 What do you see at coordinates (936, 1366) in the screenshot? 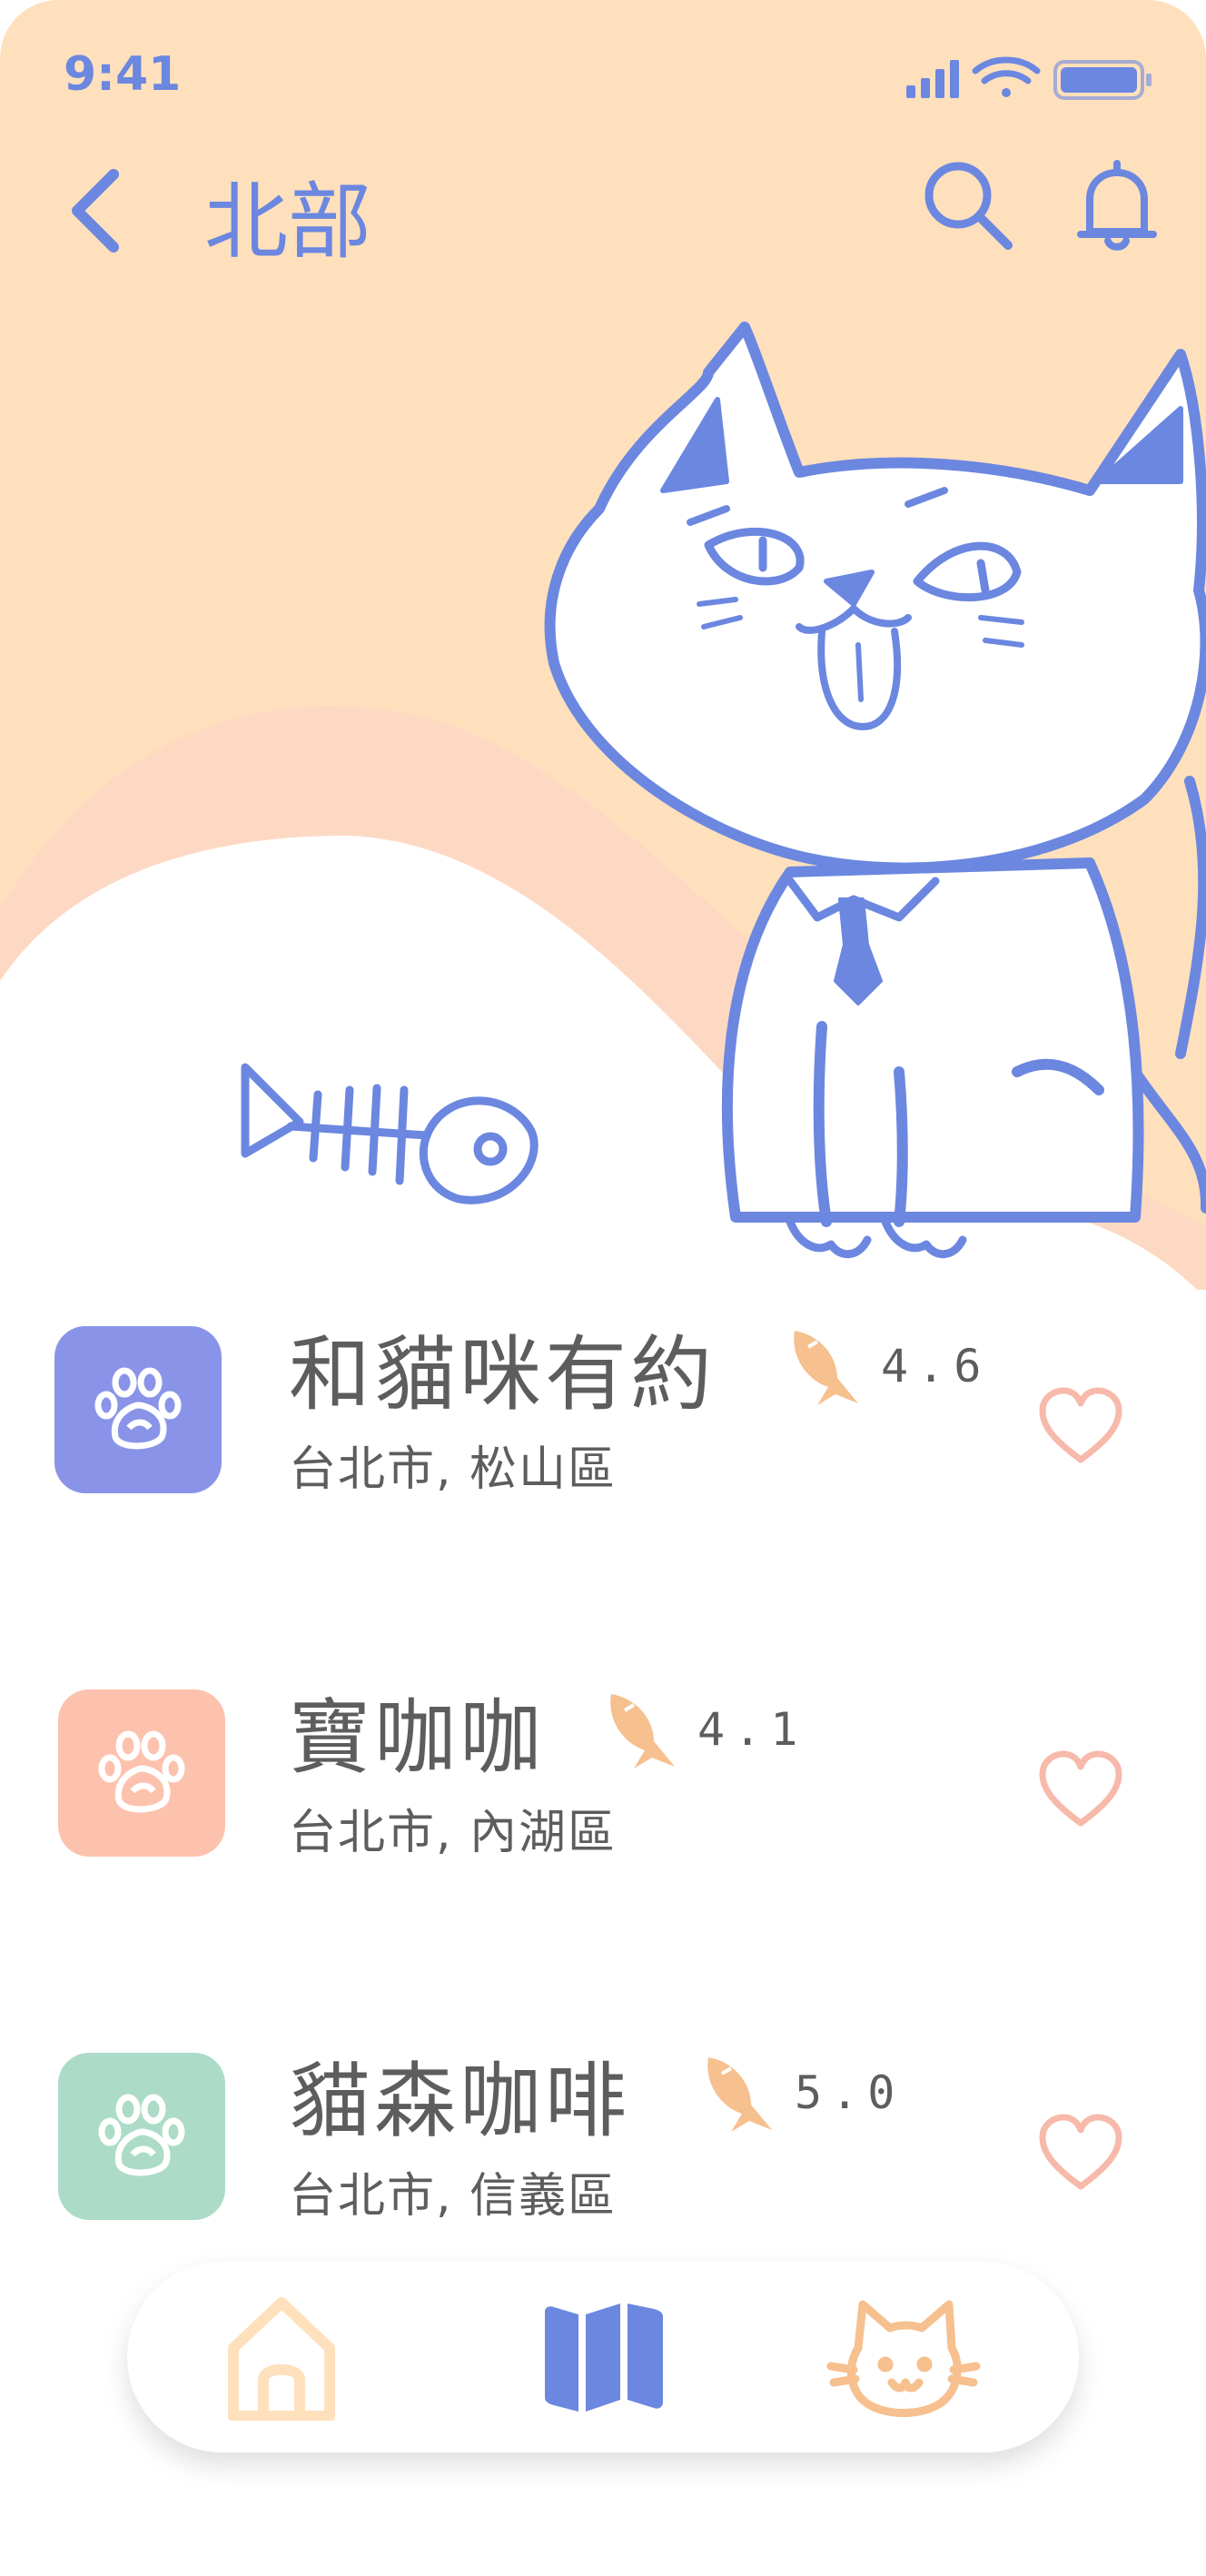
I see `rating-value: 4.6` at bounding box center [936, 1366].